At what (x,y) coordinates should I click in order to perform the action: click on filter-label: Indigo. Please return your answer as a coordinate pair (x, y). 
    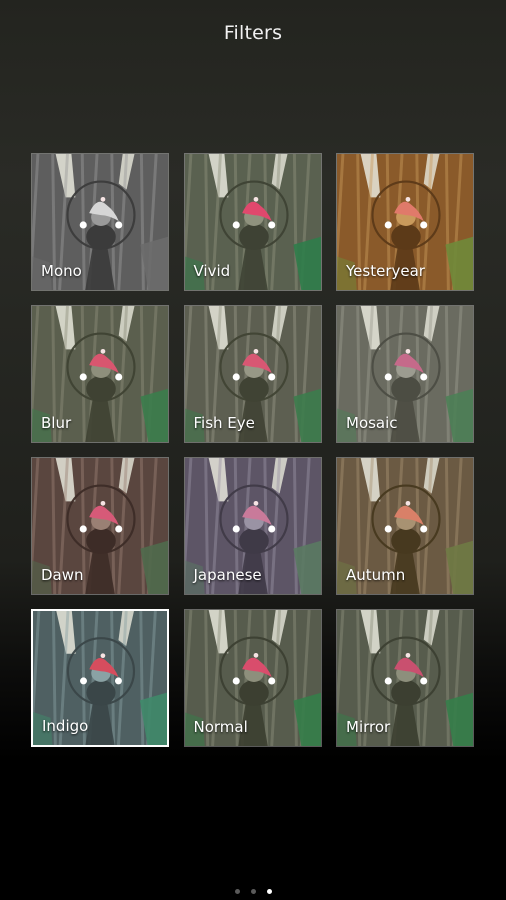
    Looking at the image, I should click on (65, 726).